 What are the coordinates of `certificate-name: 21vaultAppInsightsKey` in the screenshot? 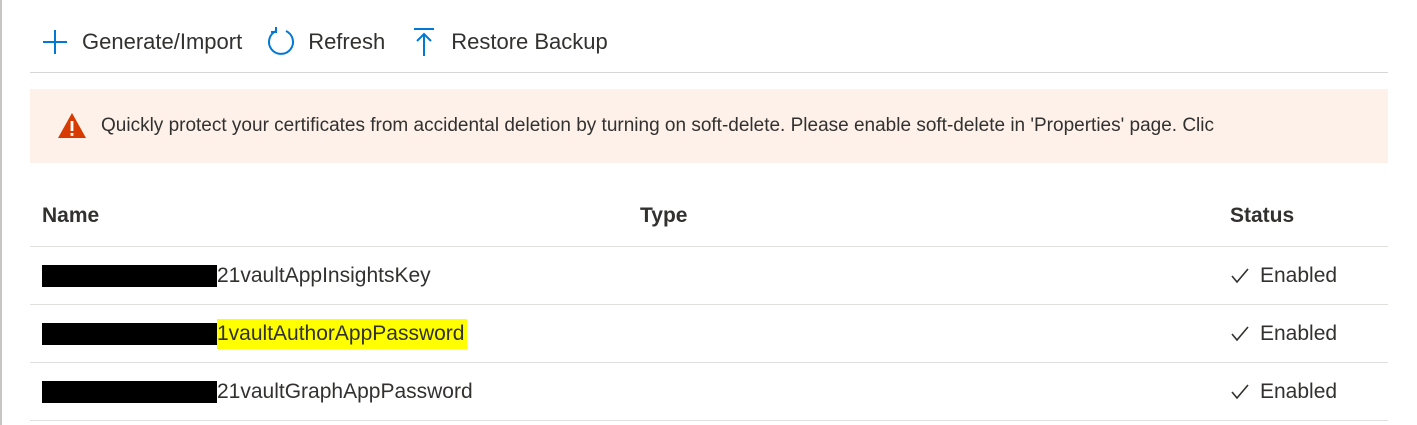 It's located at (324, 275).